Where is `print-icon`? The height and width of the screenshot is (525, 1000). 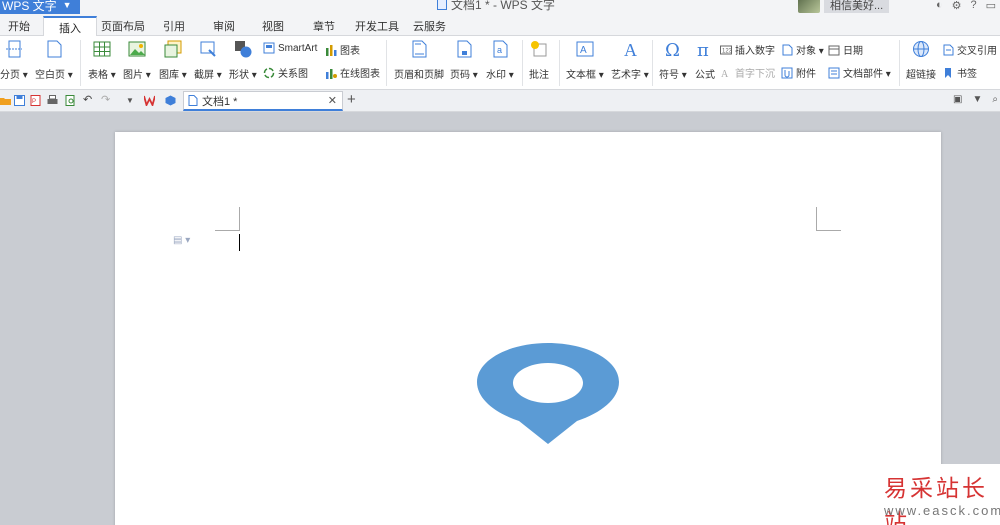
print-icon is located at coordinates (52, 100).